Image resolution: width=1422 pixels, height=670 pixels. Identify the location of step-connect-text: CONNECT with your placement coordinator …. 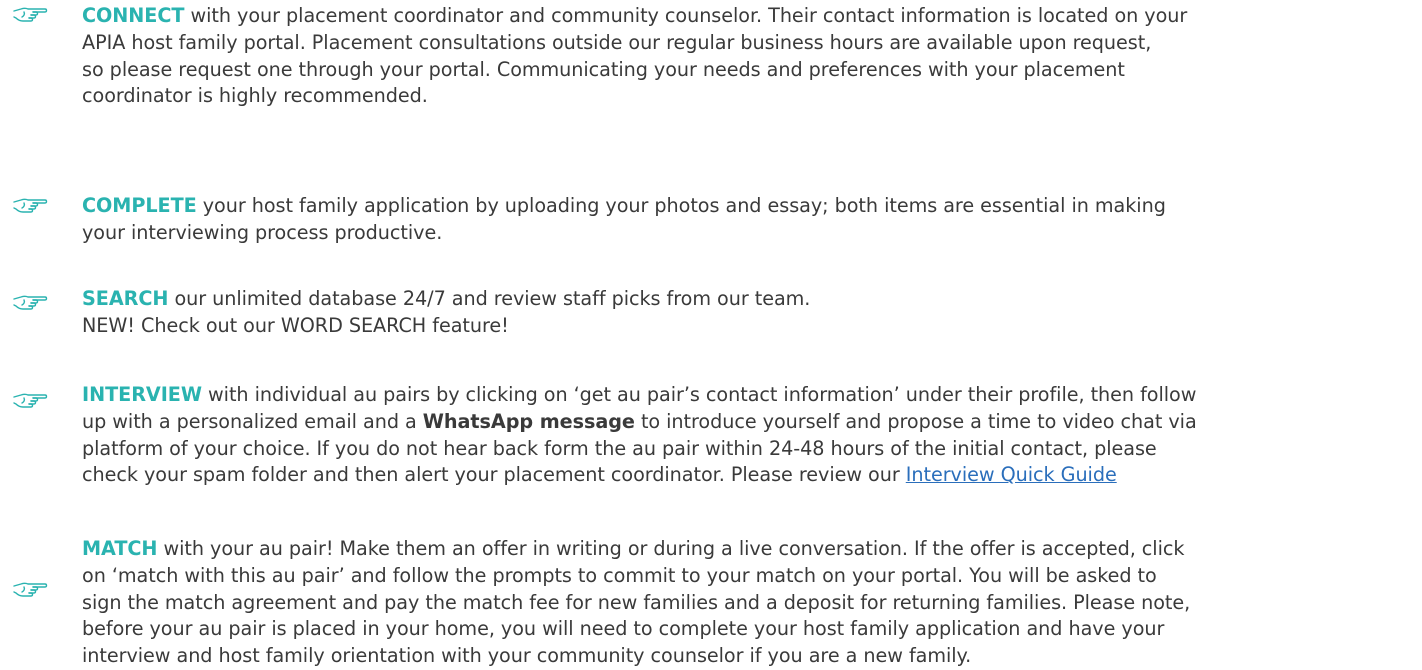
(747, 56).